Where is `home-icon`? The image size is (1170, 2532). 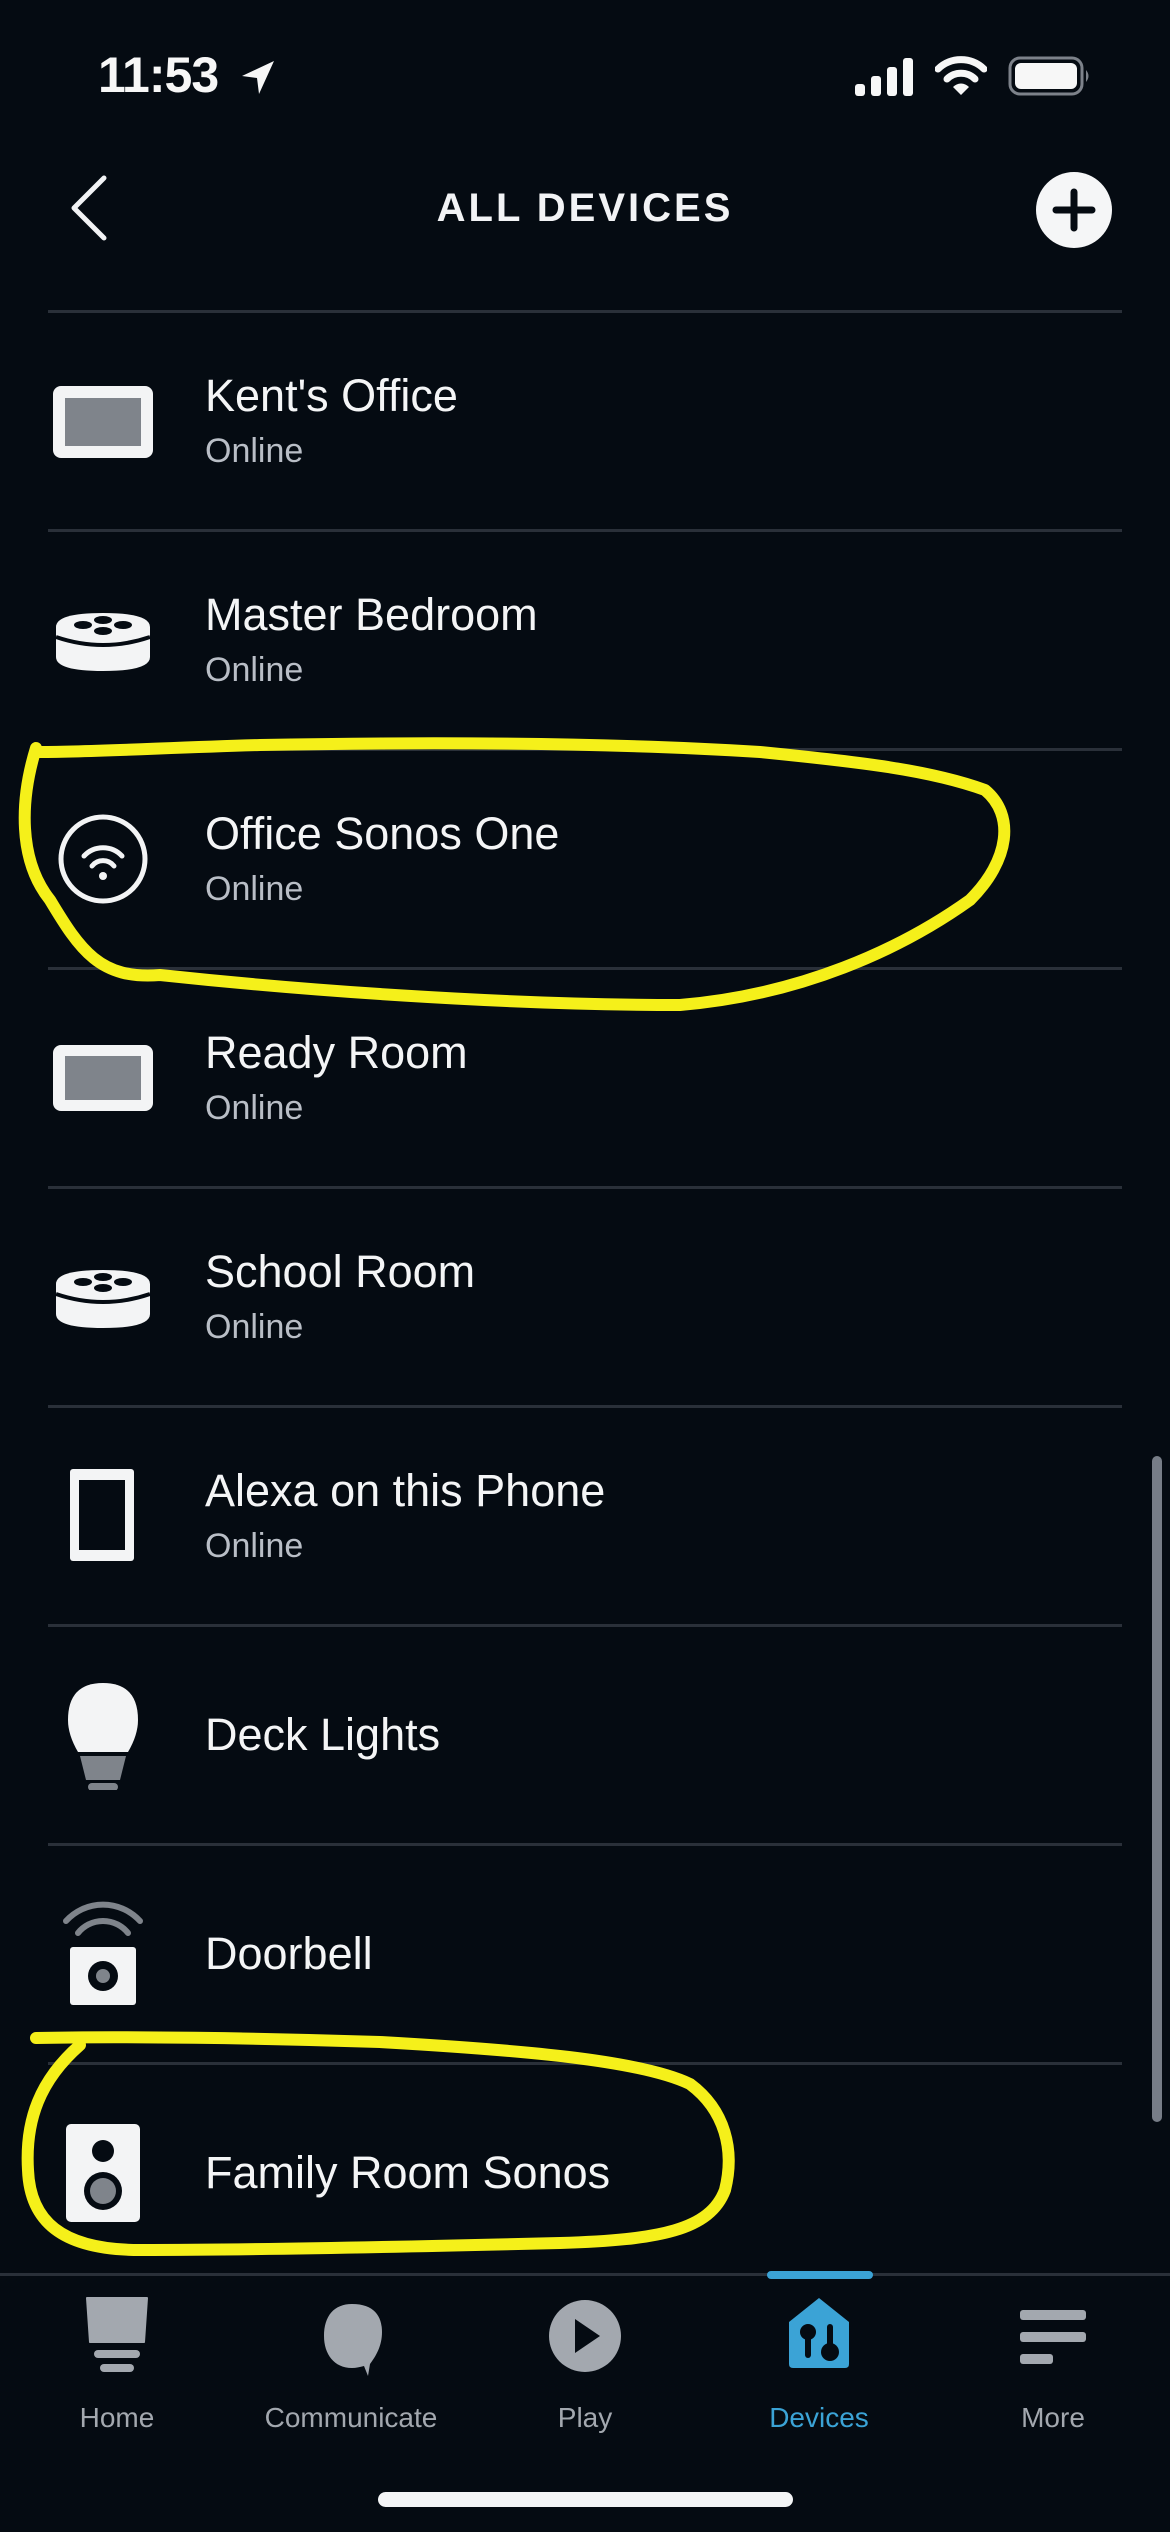 home-icon is located at coordinates (117, 2334).